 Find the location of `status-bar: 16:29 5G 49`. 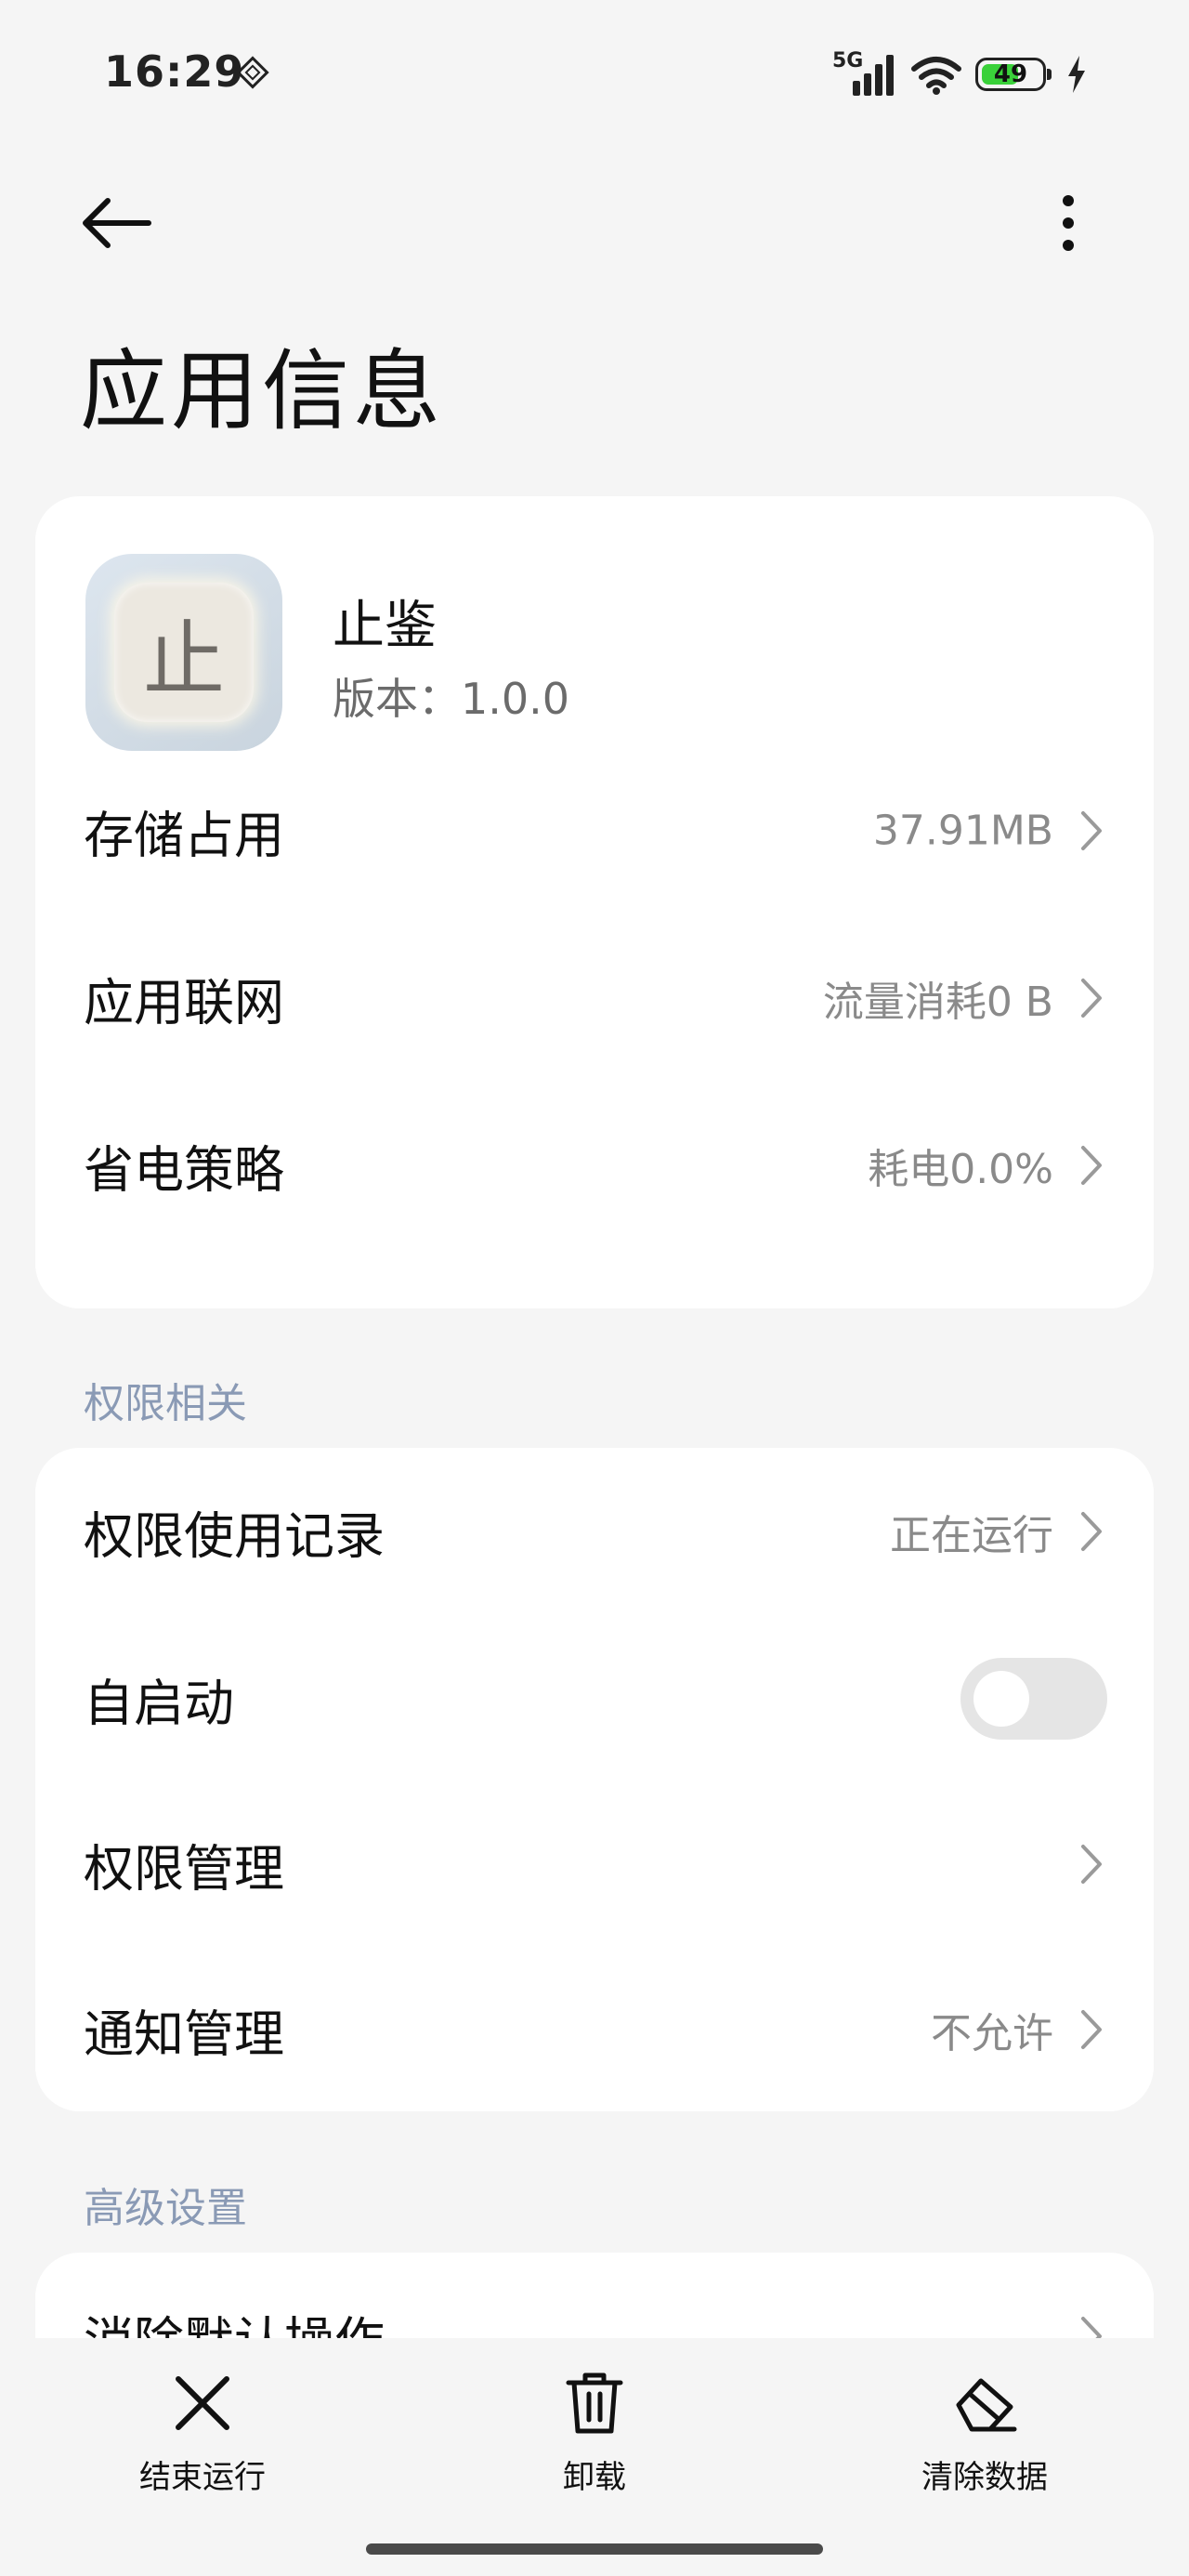

status-bar: 16:29 5G 49 is located at coordinates (594, 74).